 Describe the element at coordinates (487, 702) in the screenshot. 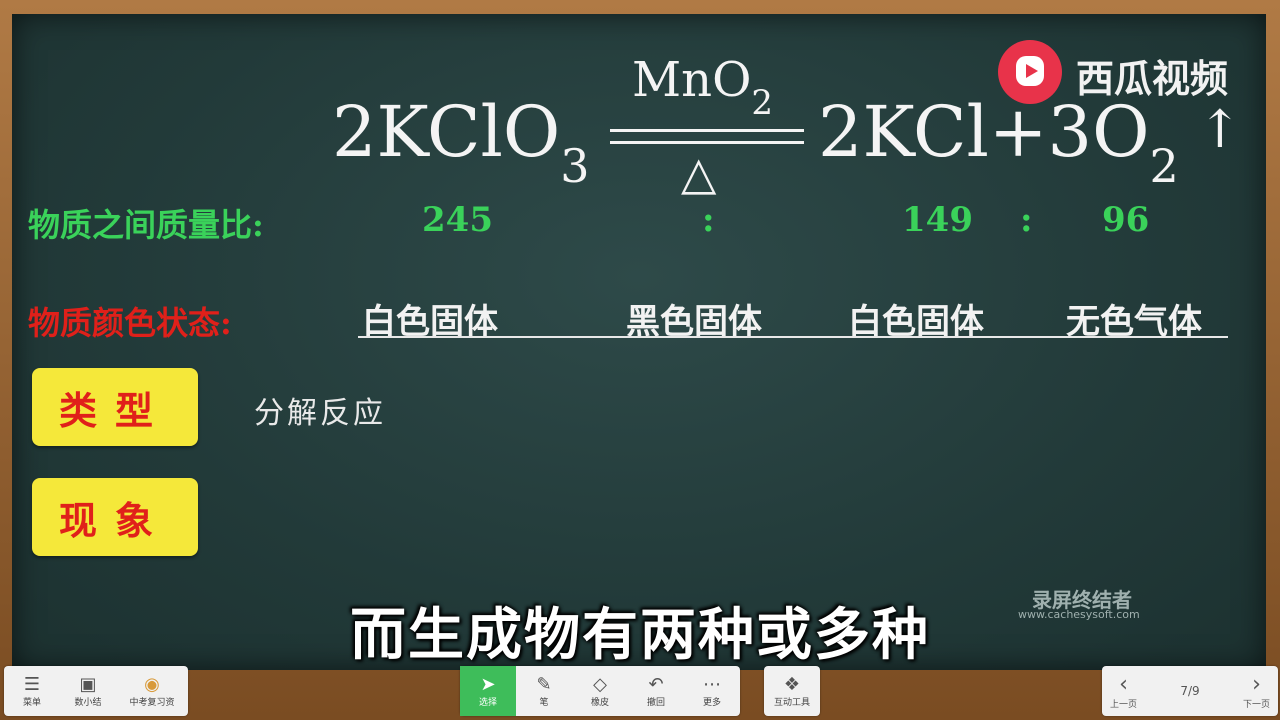

I see `select-label: 选择` at that location.